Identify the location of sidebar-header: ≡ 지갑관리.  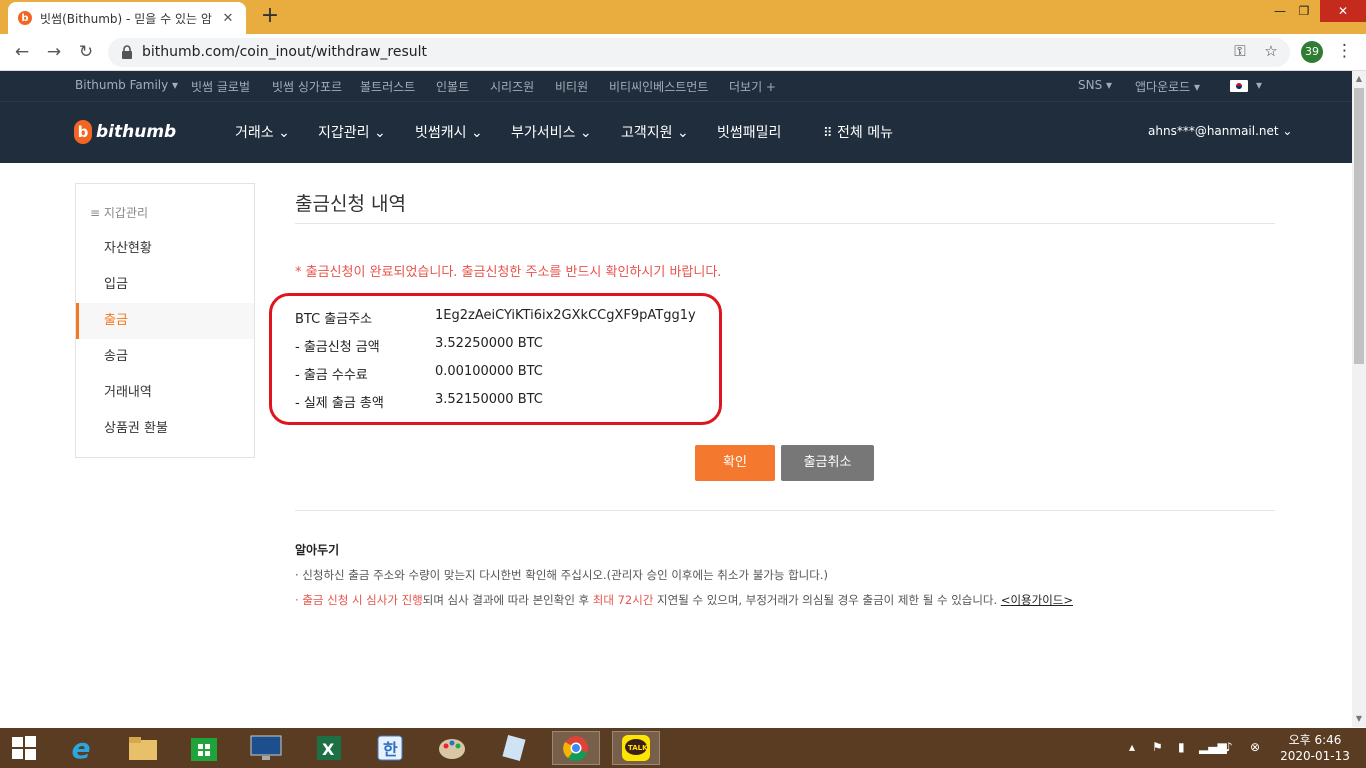
(119, 213).